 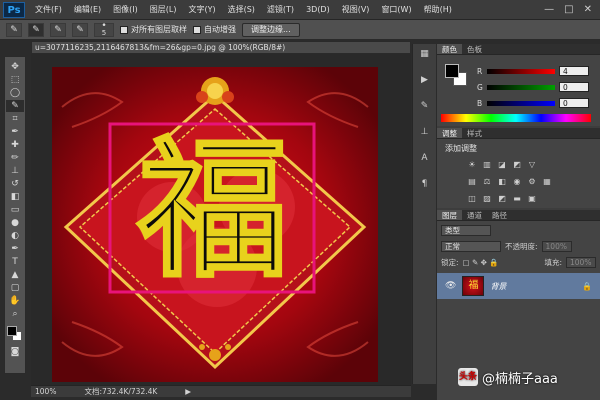 I want to click on close-icon: ✕, so click(x=588, y=9).